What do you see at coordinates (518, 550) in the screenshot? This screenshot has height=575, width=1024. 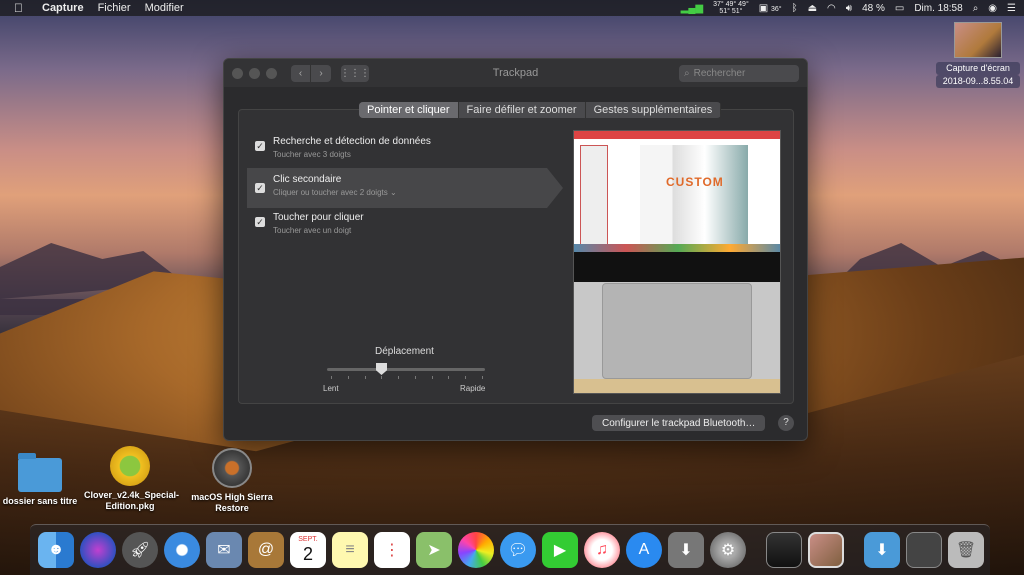 I see `messages-icon: 💬︎` at bounding box center [518, 550].